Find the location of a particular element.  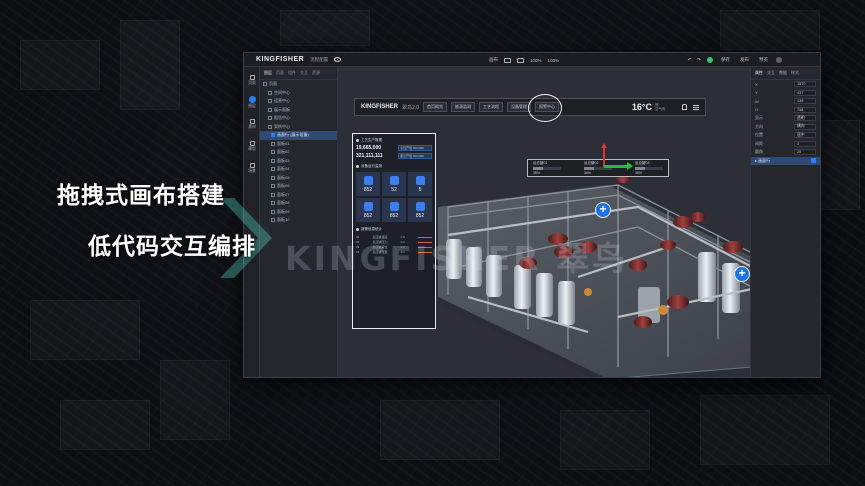

canvas-label: 画布 is located at coordinates (493, 60).